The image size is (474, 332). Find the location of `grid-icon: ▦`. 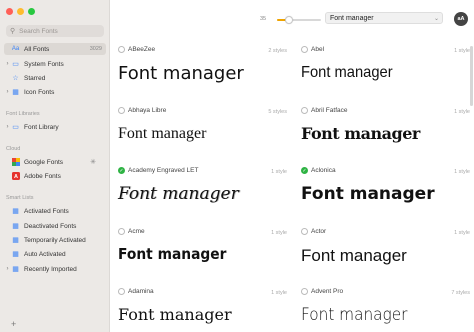

grid-icon: ▦ is located at coordinates (15, 92).